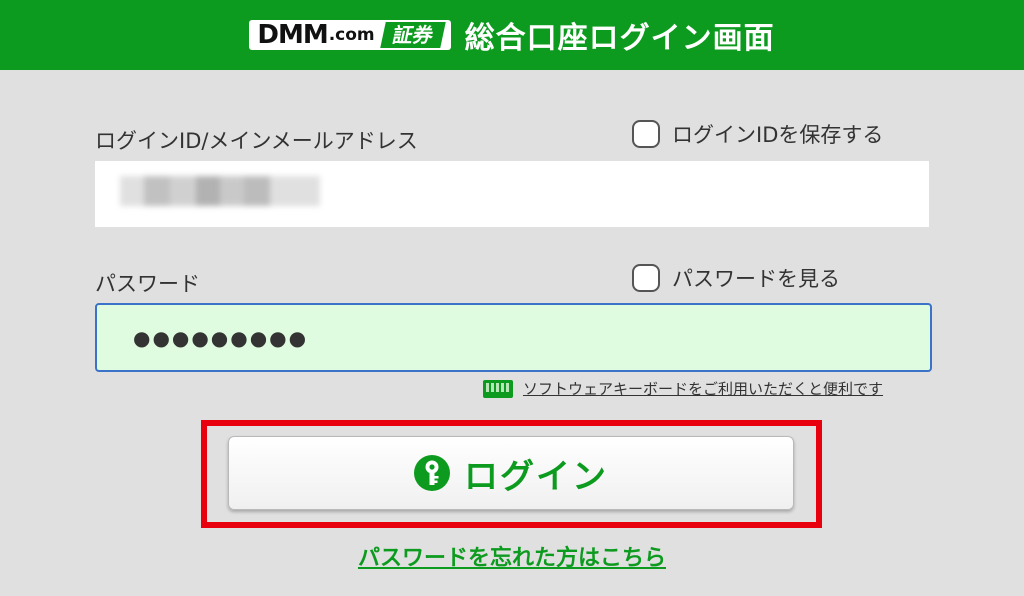 The height and width of the screenshot is (596, 1024). What do you see at coordinates (292, 35) in the screenshot?
I see `logo-dmm-text: DMM` at bounding box center [292, 35].